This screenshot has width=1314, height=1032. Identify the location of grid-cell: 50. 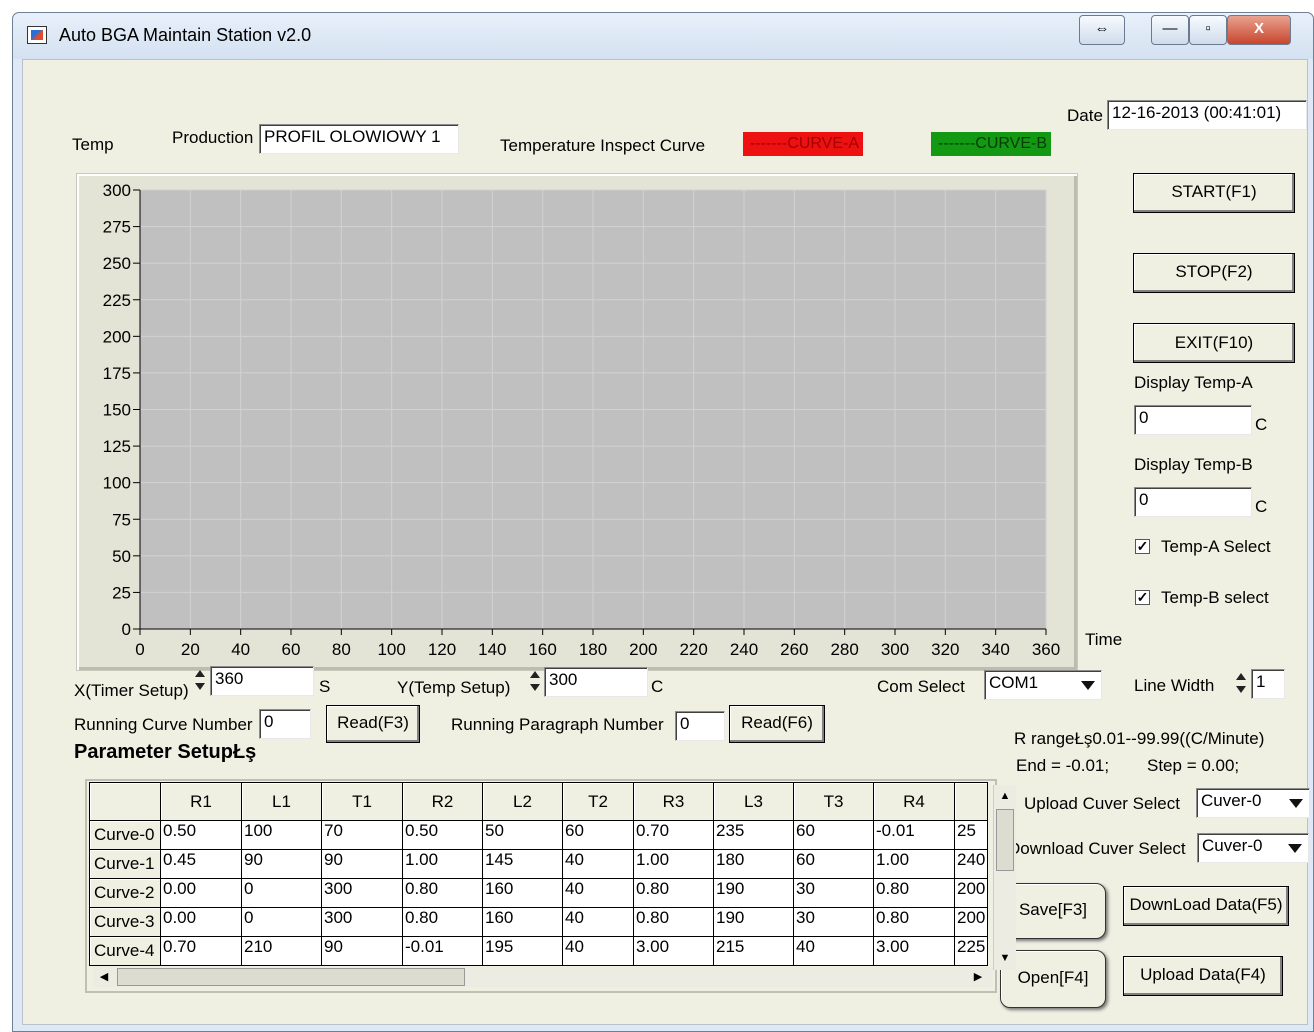
(522, 835).